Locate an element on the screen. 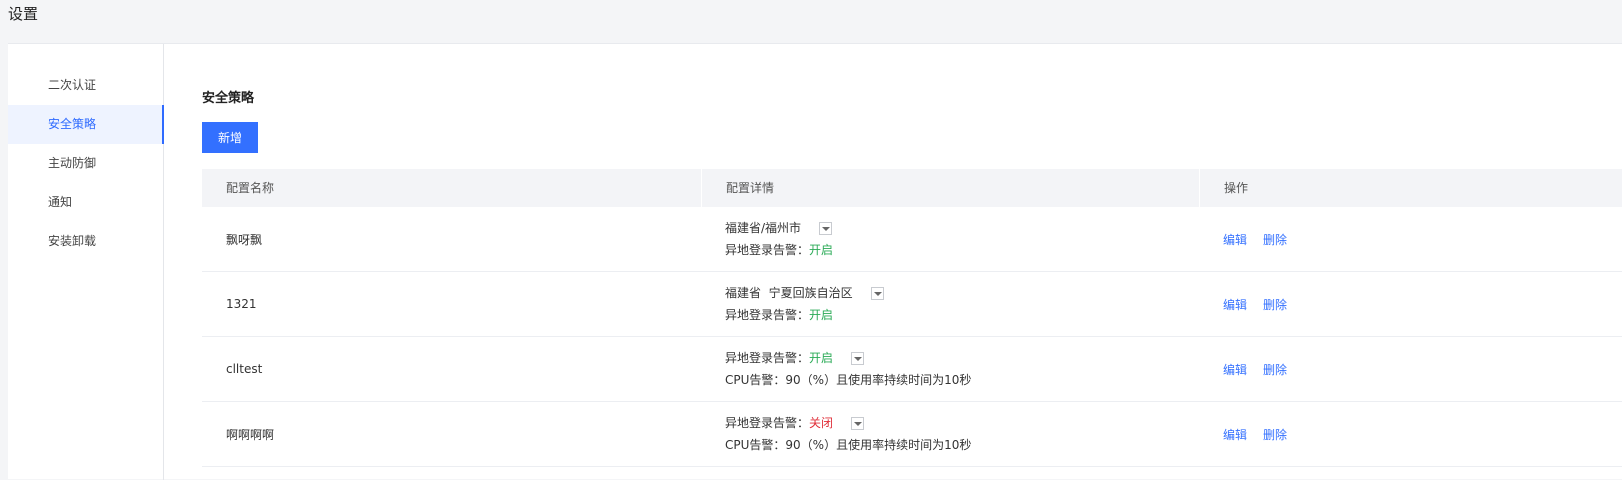 The image size is (1622, 480). header-config-detail: 配置详情 is located at coordinates (950, 188).